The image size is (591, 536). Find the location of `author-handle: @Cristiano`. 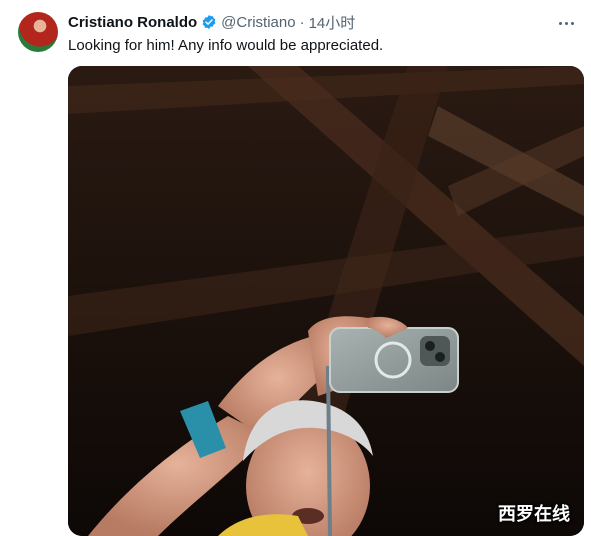

author-handle: @Cristiano is located at coordinates (258, 22).